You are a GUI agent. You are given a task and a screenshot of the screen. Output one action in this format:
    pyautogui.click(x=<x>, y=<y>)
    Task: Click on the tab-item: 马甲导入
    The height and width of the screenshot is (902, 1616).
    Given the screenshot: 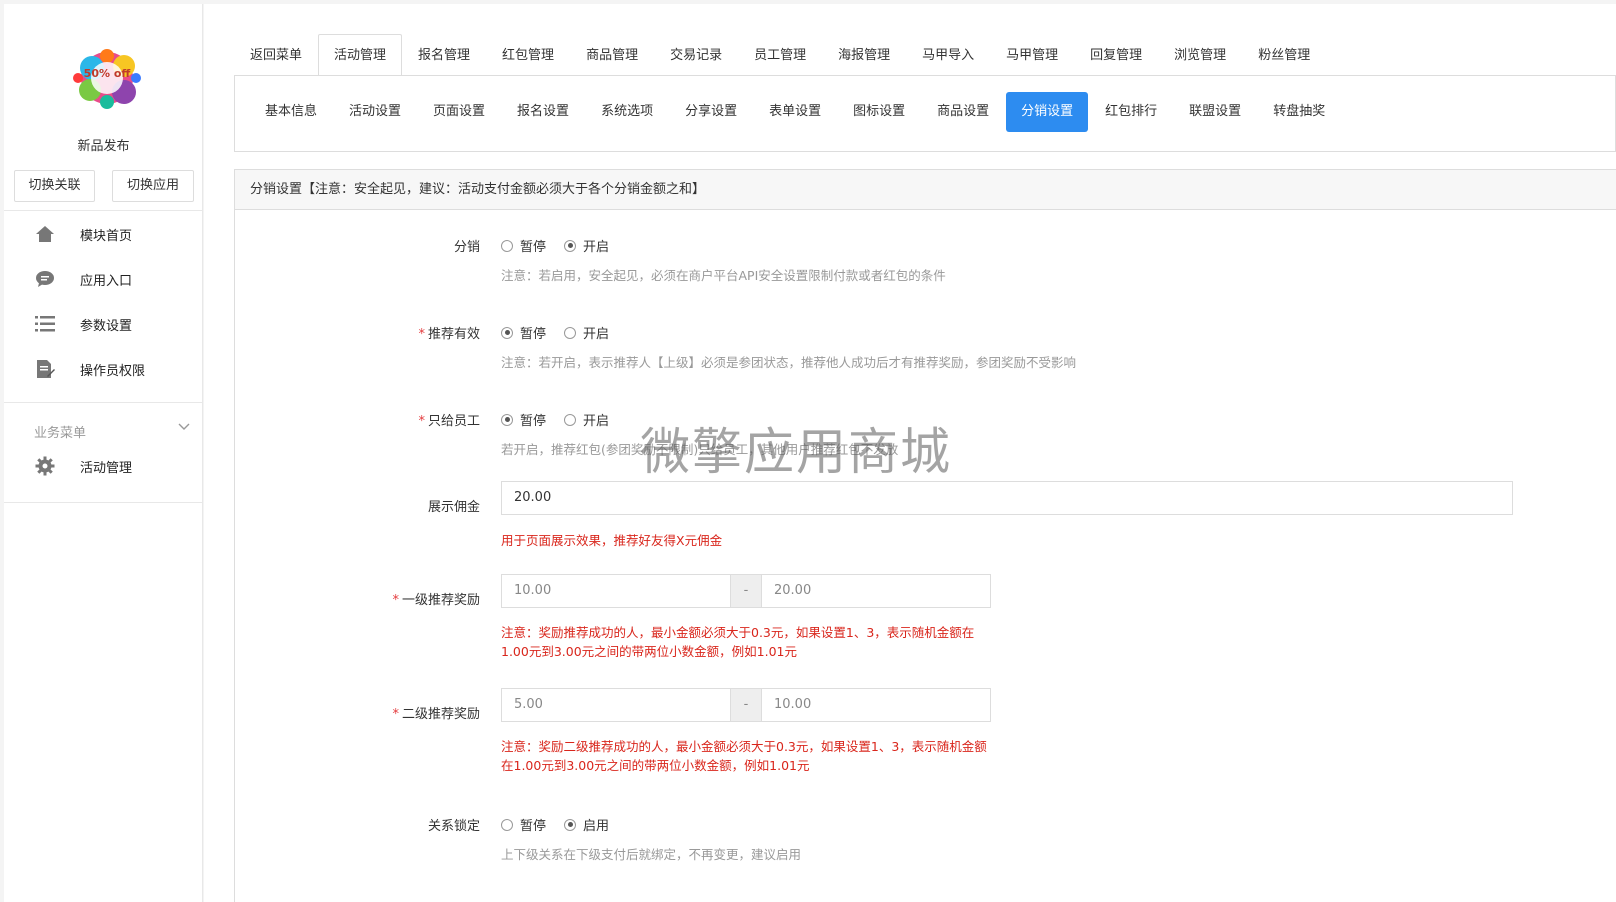 What is the action you would take?
    pyautogui.click(x=948, y=55)
    